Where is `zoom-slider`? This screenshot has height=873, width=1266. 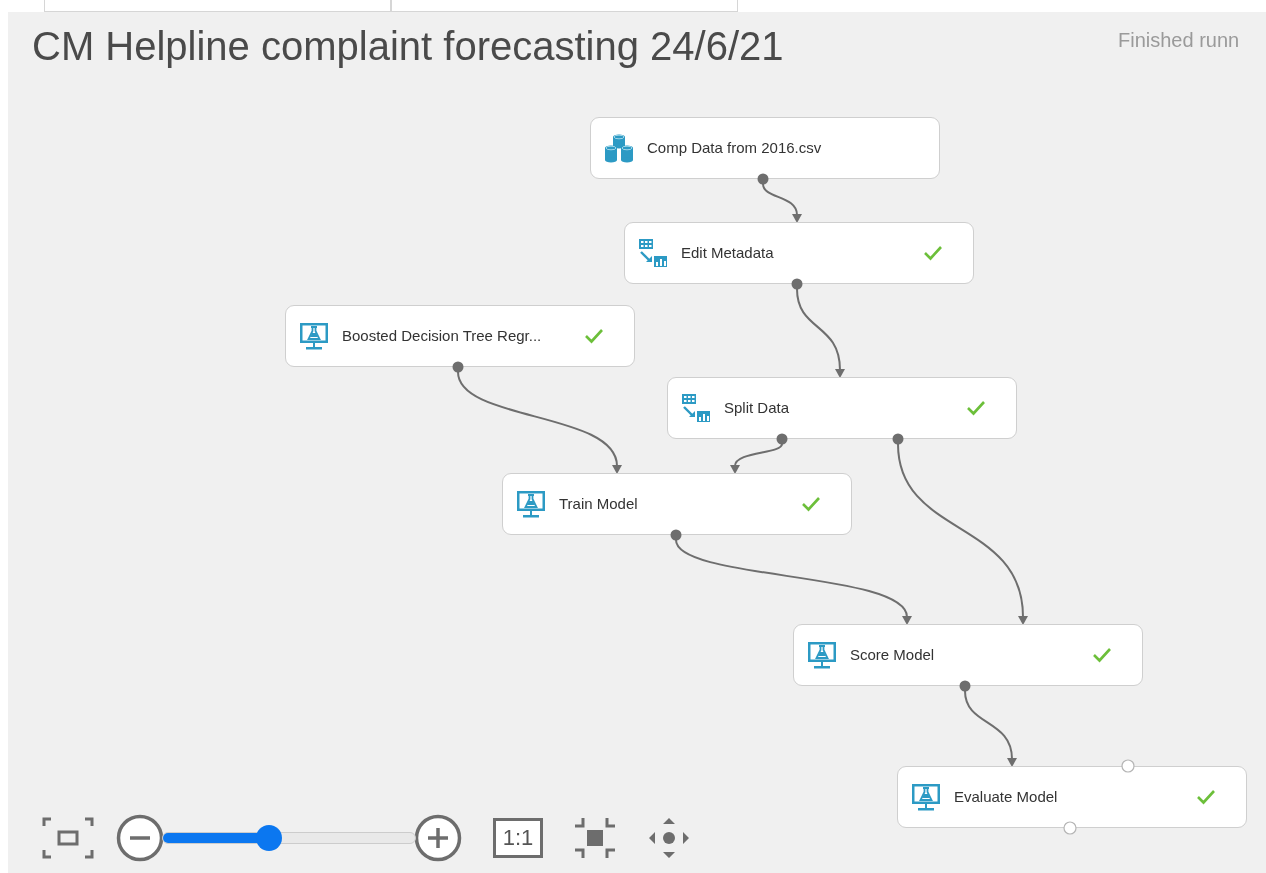
zoom-slider is located at coordinates (289, 838).